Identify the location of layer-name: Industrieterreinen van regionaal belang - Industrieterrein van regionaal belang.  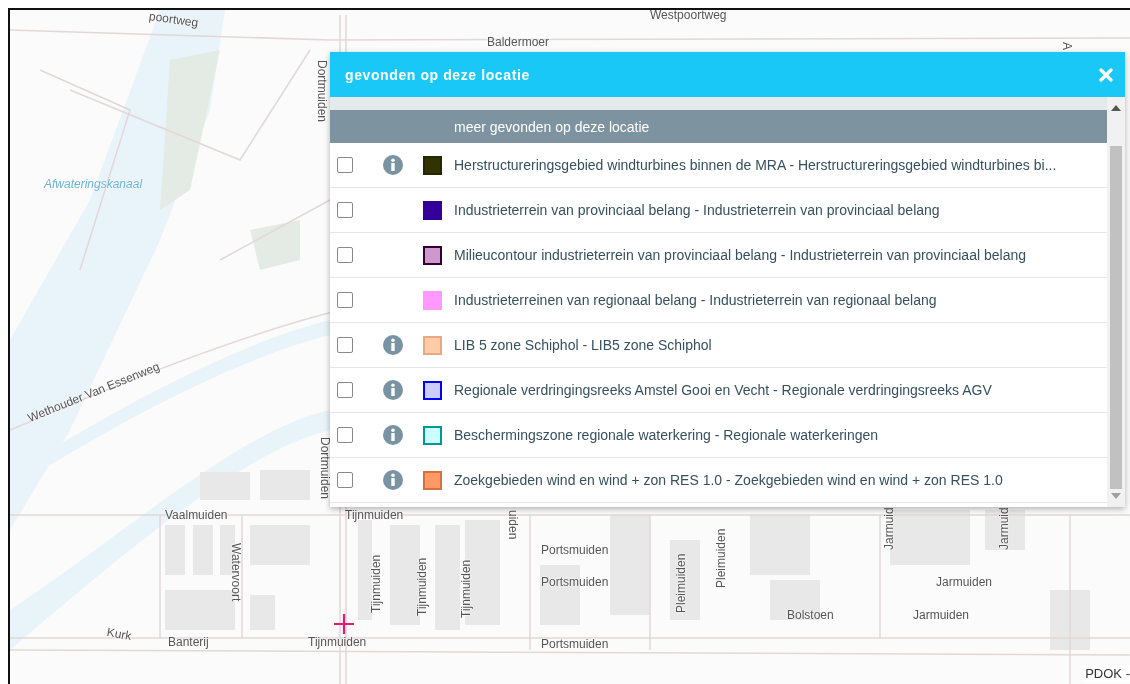
(695, 300).